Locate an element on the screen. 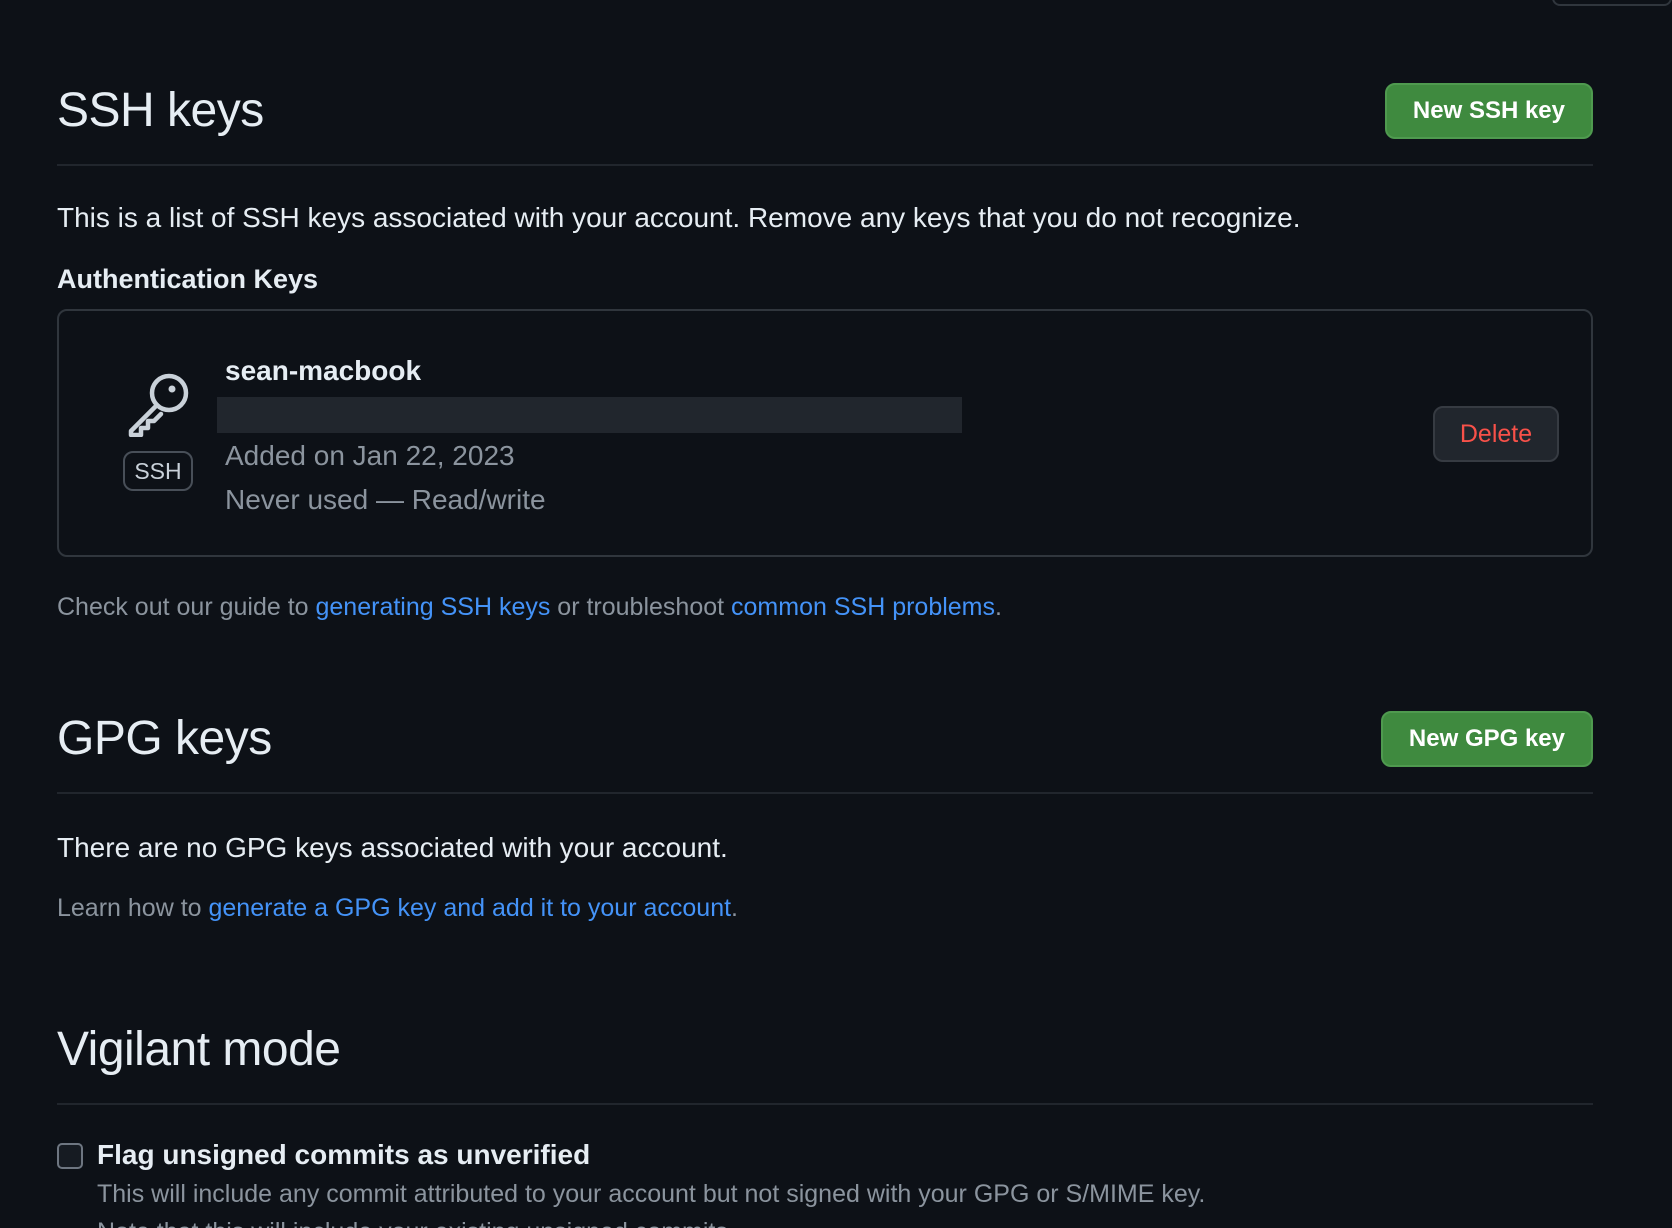 This screenshot has height=1228, width=1672. ssh-key-added-date: Added on Jan 22, 2023 is located at coordinates (370, 455).